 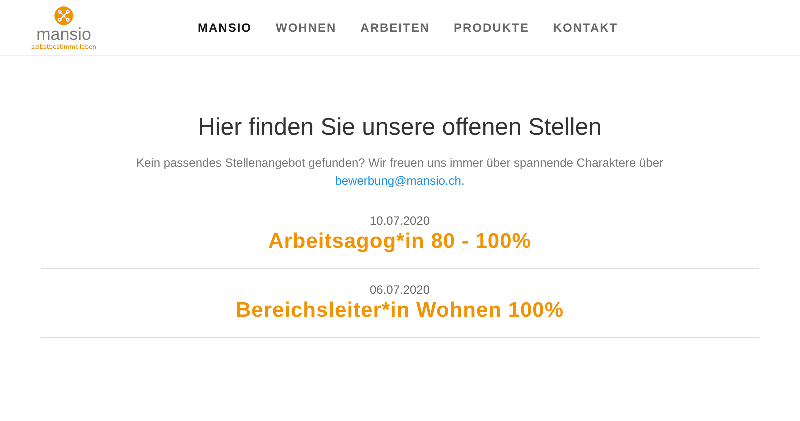 I want to click on page-heading: Hier finden Sie unsere offenen Stellen, so click(x=400, y=128).